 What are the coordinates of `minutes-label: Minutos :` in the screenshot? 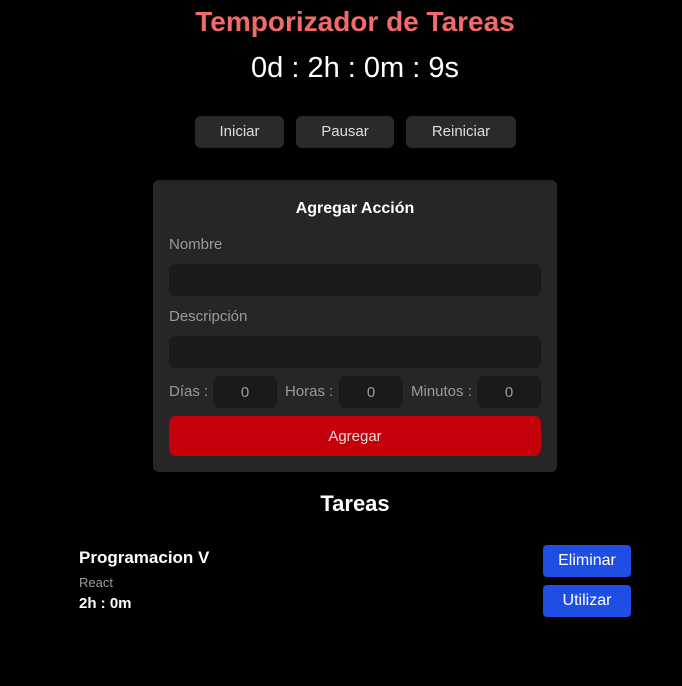 It's located at (441, 391).